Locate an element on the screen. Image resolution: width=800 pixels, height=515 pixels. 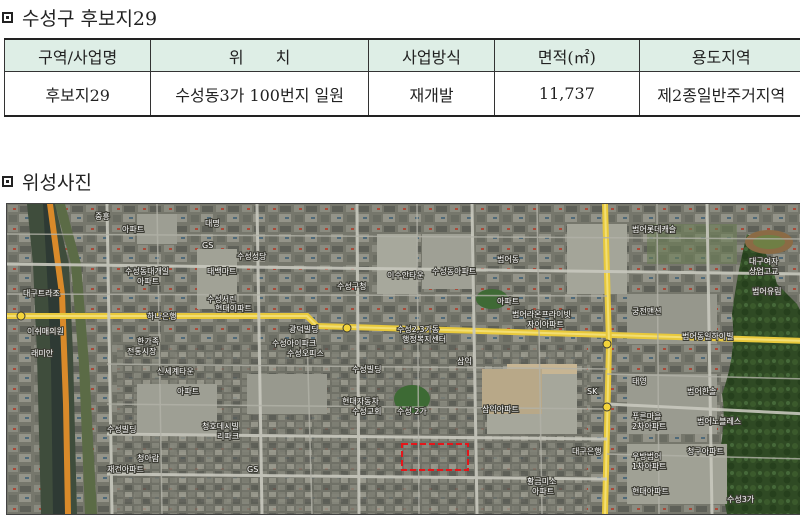
header-project-type: 사업방식 is located at coordinates (431, 55).